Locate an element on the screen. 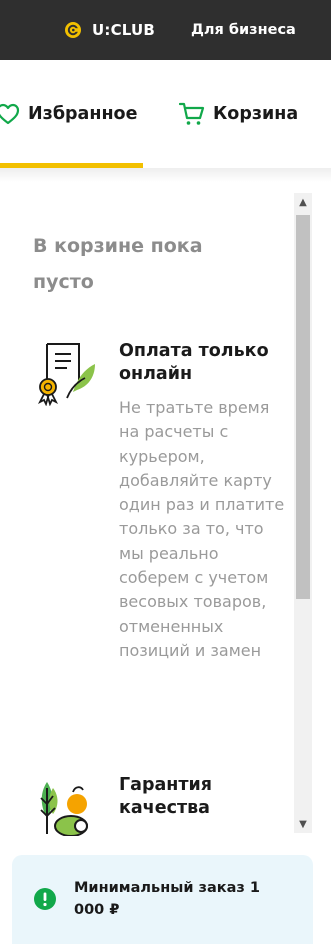  tab-favorites-label: Избранное is located at coordinates (83, 114).